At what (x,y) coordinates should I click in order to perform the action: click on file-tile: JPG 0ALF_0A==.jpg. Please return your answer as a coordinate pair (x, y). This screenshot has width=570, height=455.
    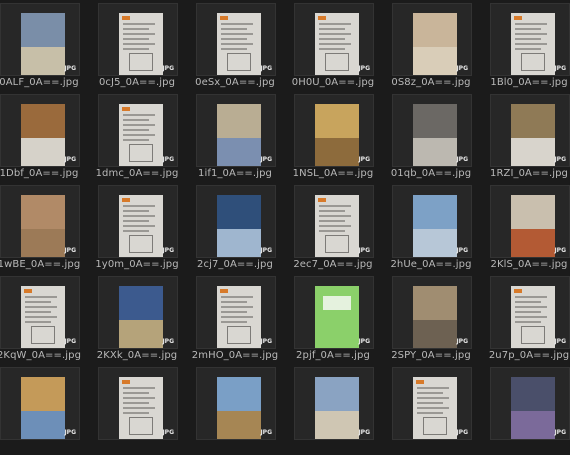
    Looking at the image, I should click on (44, 45).